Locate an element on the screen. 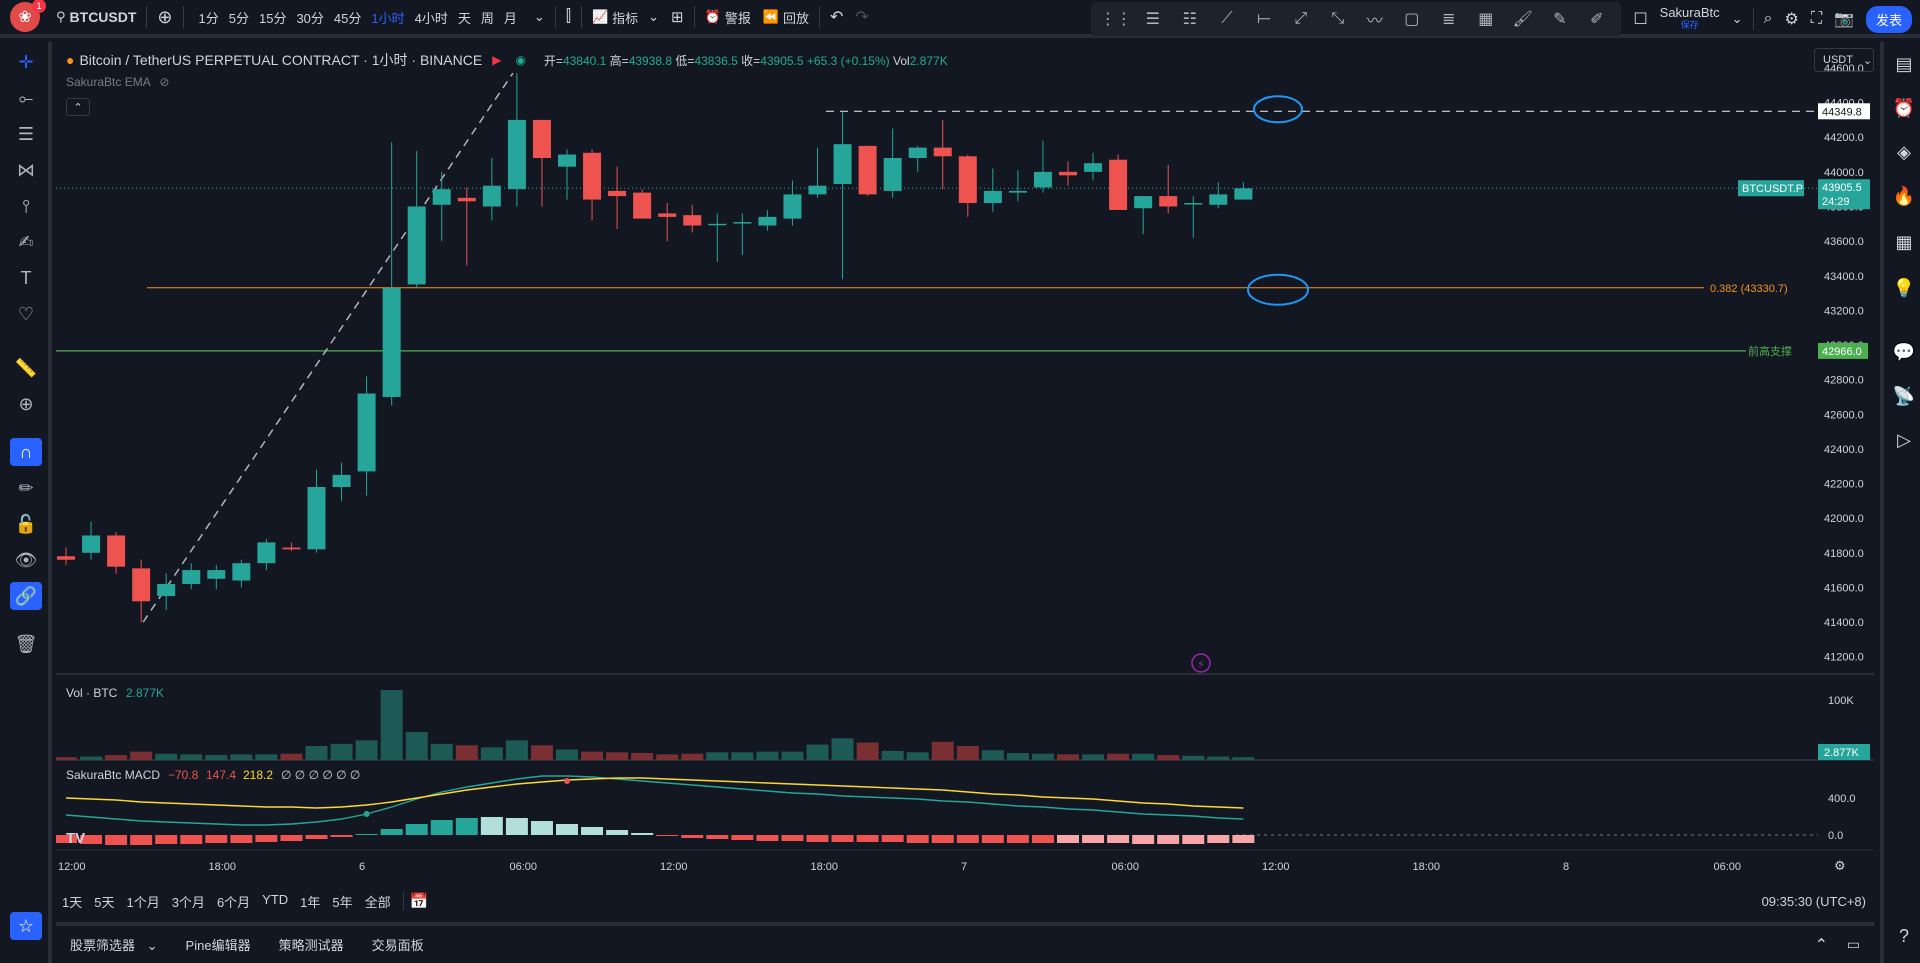 The image size is (1920, 963). camera-icon: 📷 is located at coordinates (1844, 19).